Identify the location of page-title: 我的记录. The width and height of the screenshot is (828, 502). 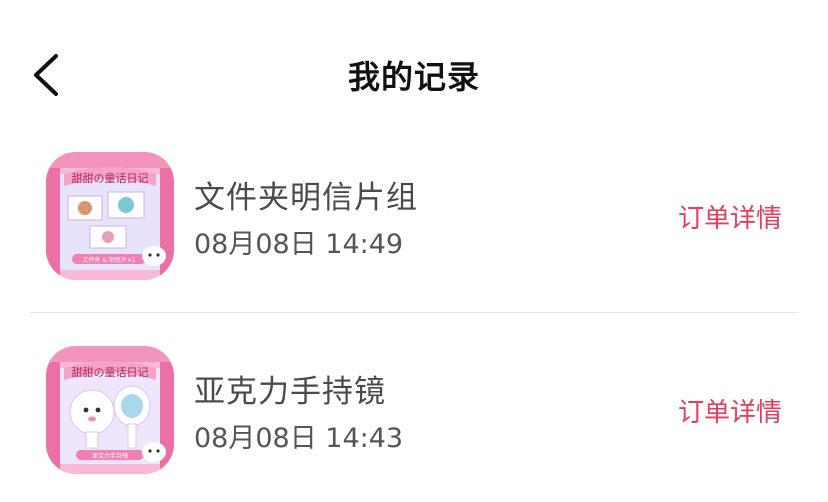
(413, 77).